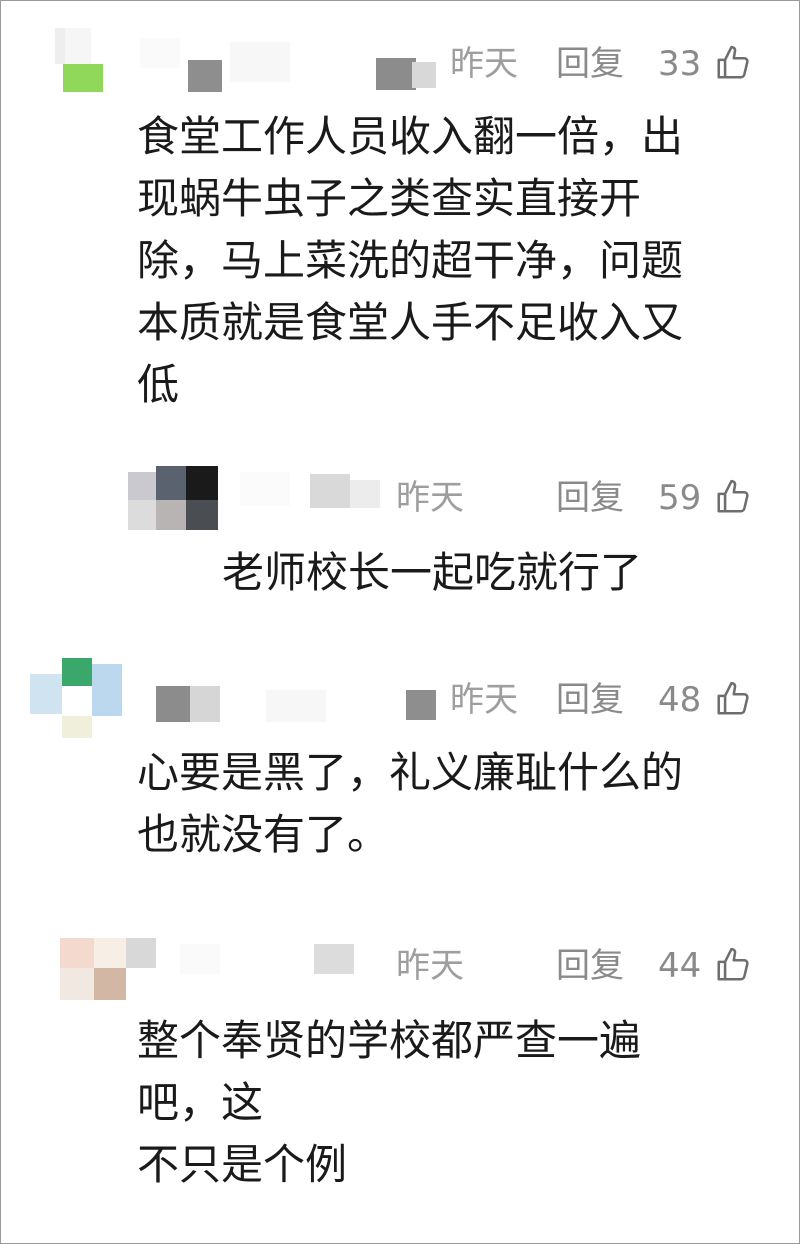  What do you see at coordinates (680, 700) in the screenshot?
I see `like-count: 48` at bounding box center [680, 700].